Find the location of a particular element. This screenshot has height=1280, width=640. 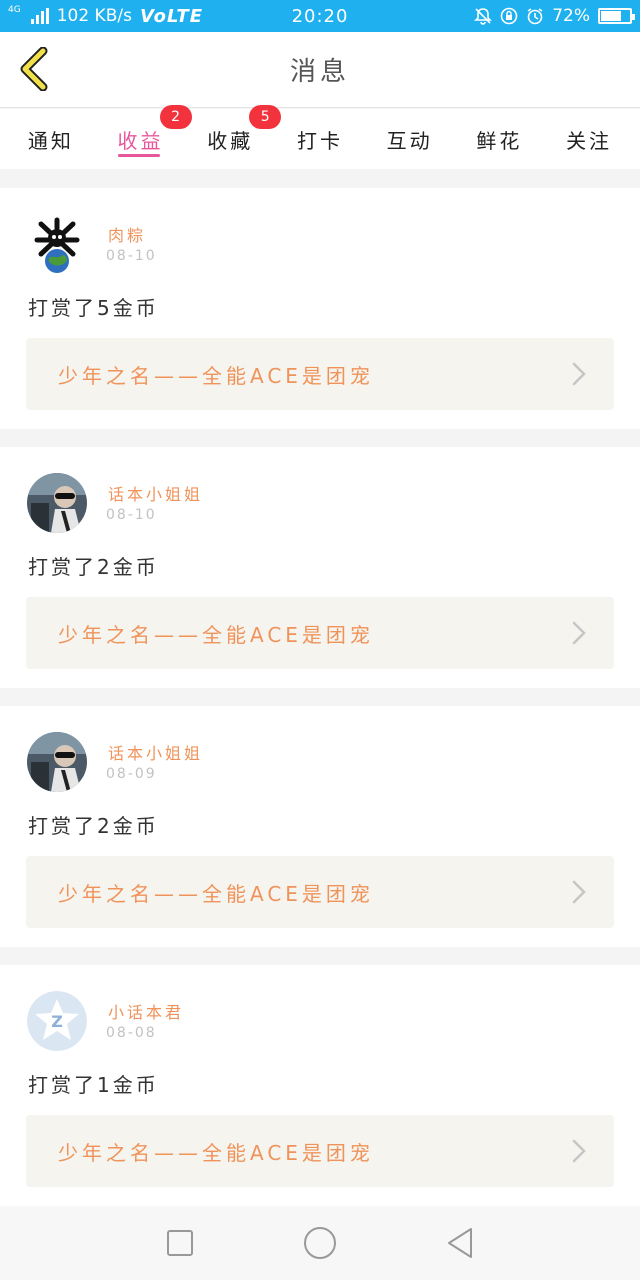

status-left: 4G 102 KB/s VoLTE is located at coordinates (106, 15).